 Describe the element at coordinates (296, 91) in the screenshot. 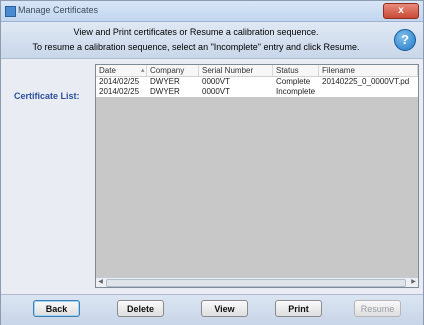

I see `cell-status: Incomplete` at that location.